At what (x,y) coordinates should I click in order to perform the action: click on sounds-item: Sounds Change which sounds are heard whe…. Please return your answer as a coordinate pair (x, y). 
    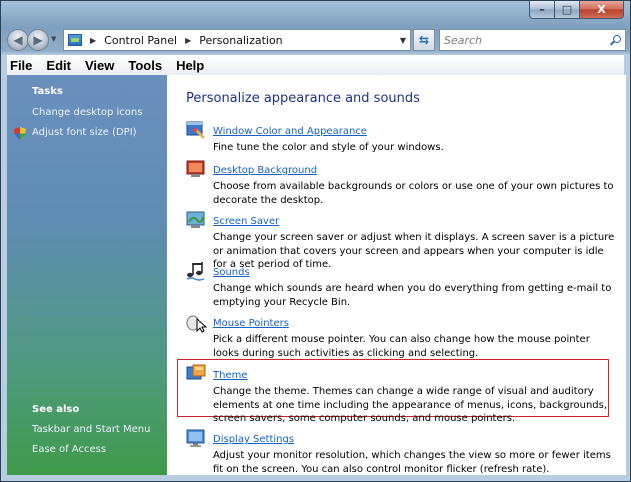
    Looking at the image, I should click on (415, 284).